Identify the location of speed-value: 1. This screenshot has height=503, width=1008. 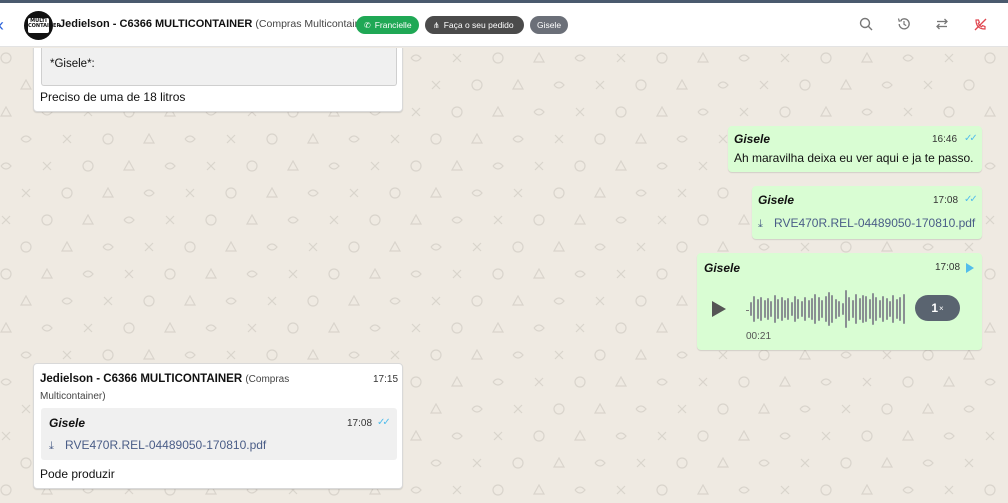
(934, 308).